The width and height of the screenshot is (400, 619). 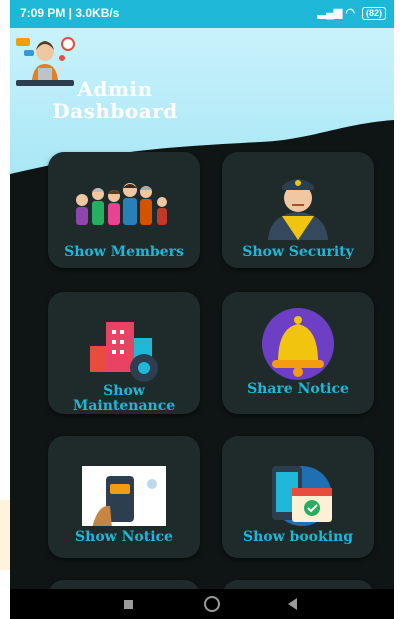 I want to click on family-icon, so click(x=121, y=204).